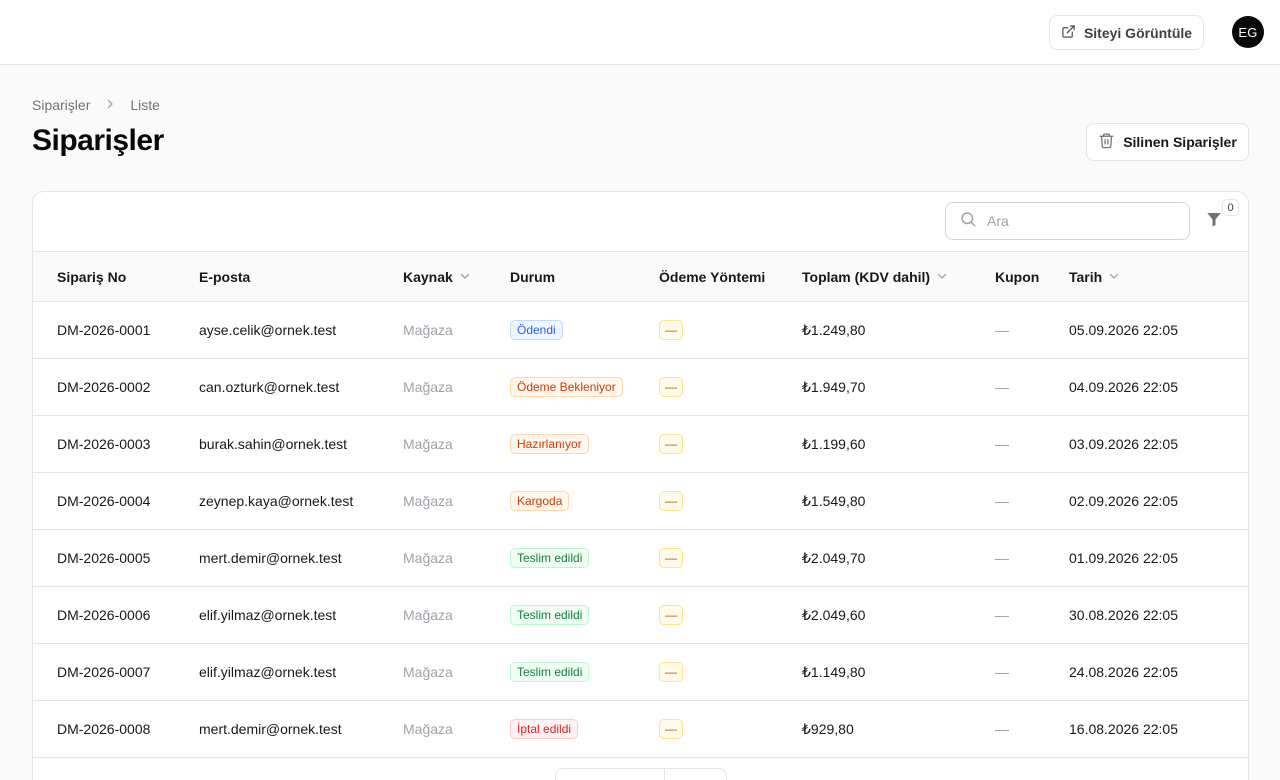 This screenshot has height=780, width=1280. What do you see at coordinates (1123, 501) in the screenshot?
I see `order-date: 02.09.2026 22:05` at bounding box center [1123, 501].